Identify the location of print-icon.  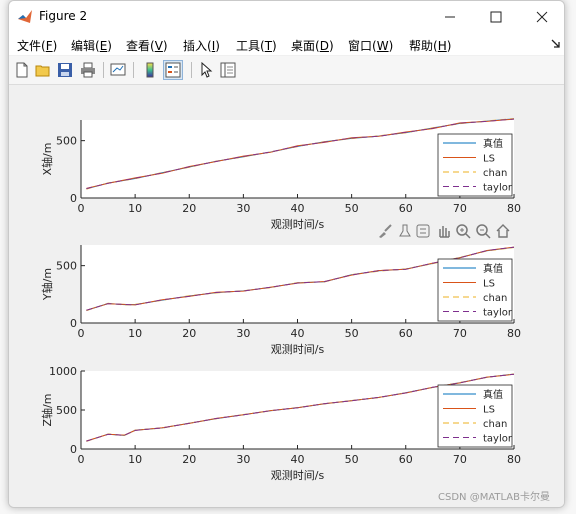
(88, 70).